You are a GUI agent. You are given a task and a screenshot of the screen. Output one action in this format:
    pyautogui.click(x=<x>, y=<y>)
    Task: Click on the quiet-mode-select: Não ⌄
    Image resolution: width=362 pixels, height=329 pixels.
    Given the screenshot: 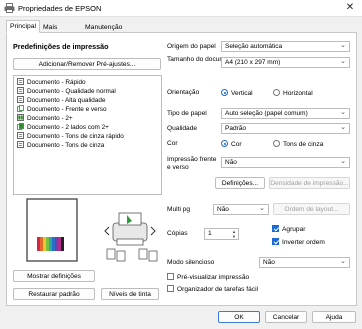 What is the action you would take?
    pyautogui.click(x=304, y=262)
    